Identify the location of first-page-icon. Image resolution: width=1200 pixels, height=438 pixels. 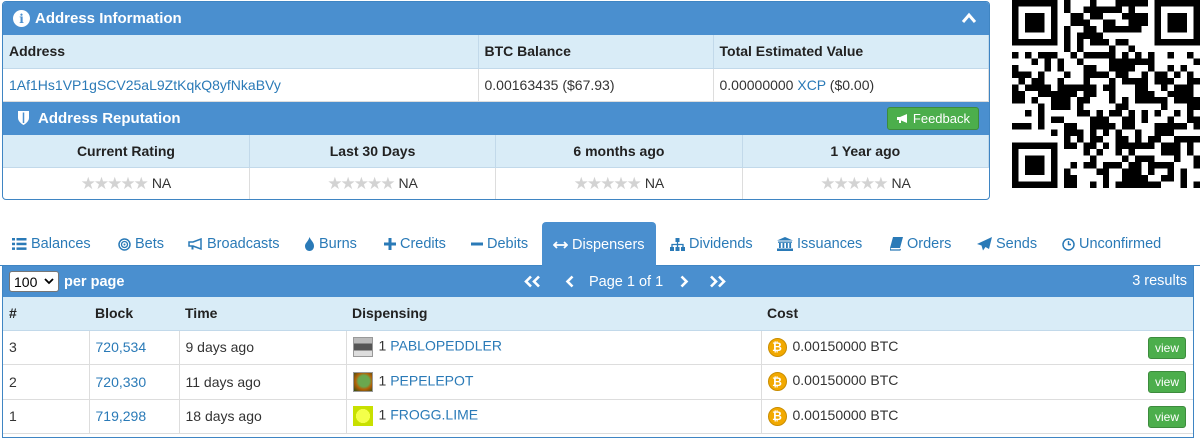
(533, 281).